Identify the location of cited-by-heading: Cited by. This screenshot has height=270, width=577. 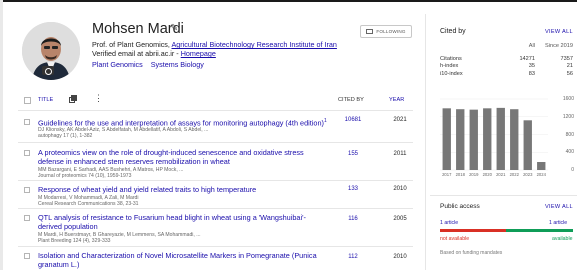
(453, 31).